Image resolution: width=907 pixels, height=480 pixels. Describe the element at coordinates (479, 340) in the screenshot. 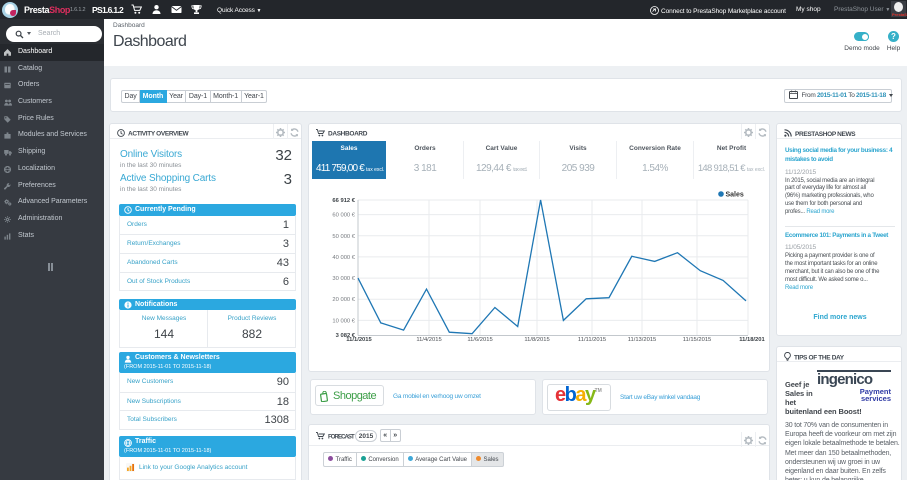

I see `svg-text: 11/6/2015` at that location.